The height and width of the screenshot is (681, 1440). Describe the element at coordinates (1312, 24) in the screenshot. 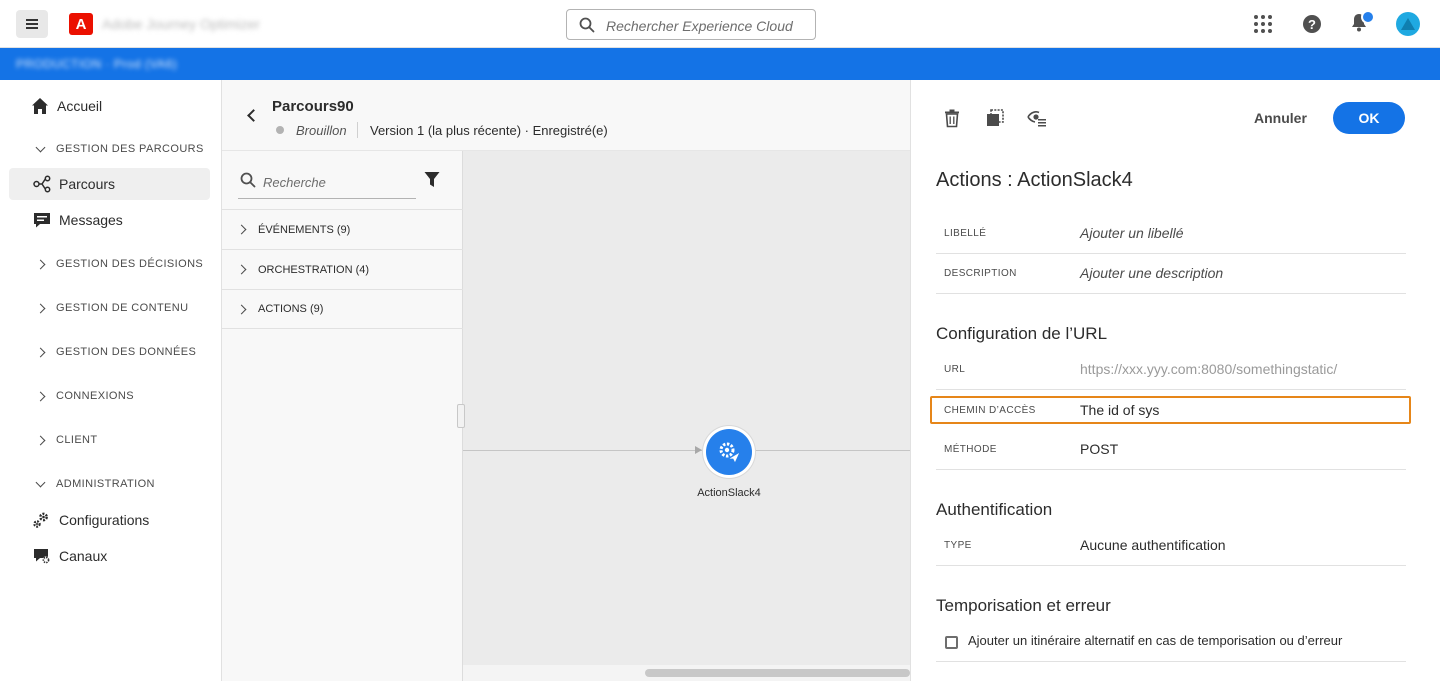

I see `help-icon: ?` at that location.